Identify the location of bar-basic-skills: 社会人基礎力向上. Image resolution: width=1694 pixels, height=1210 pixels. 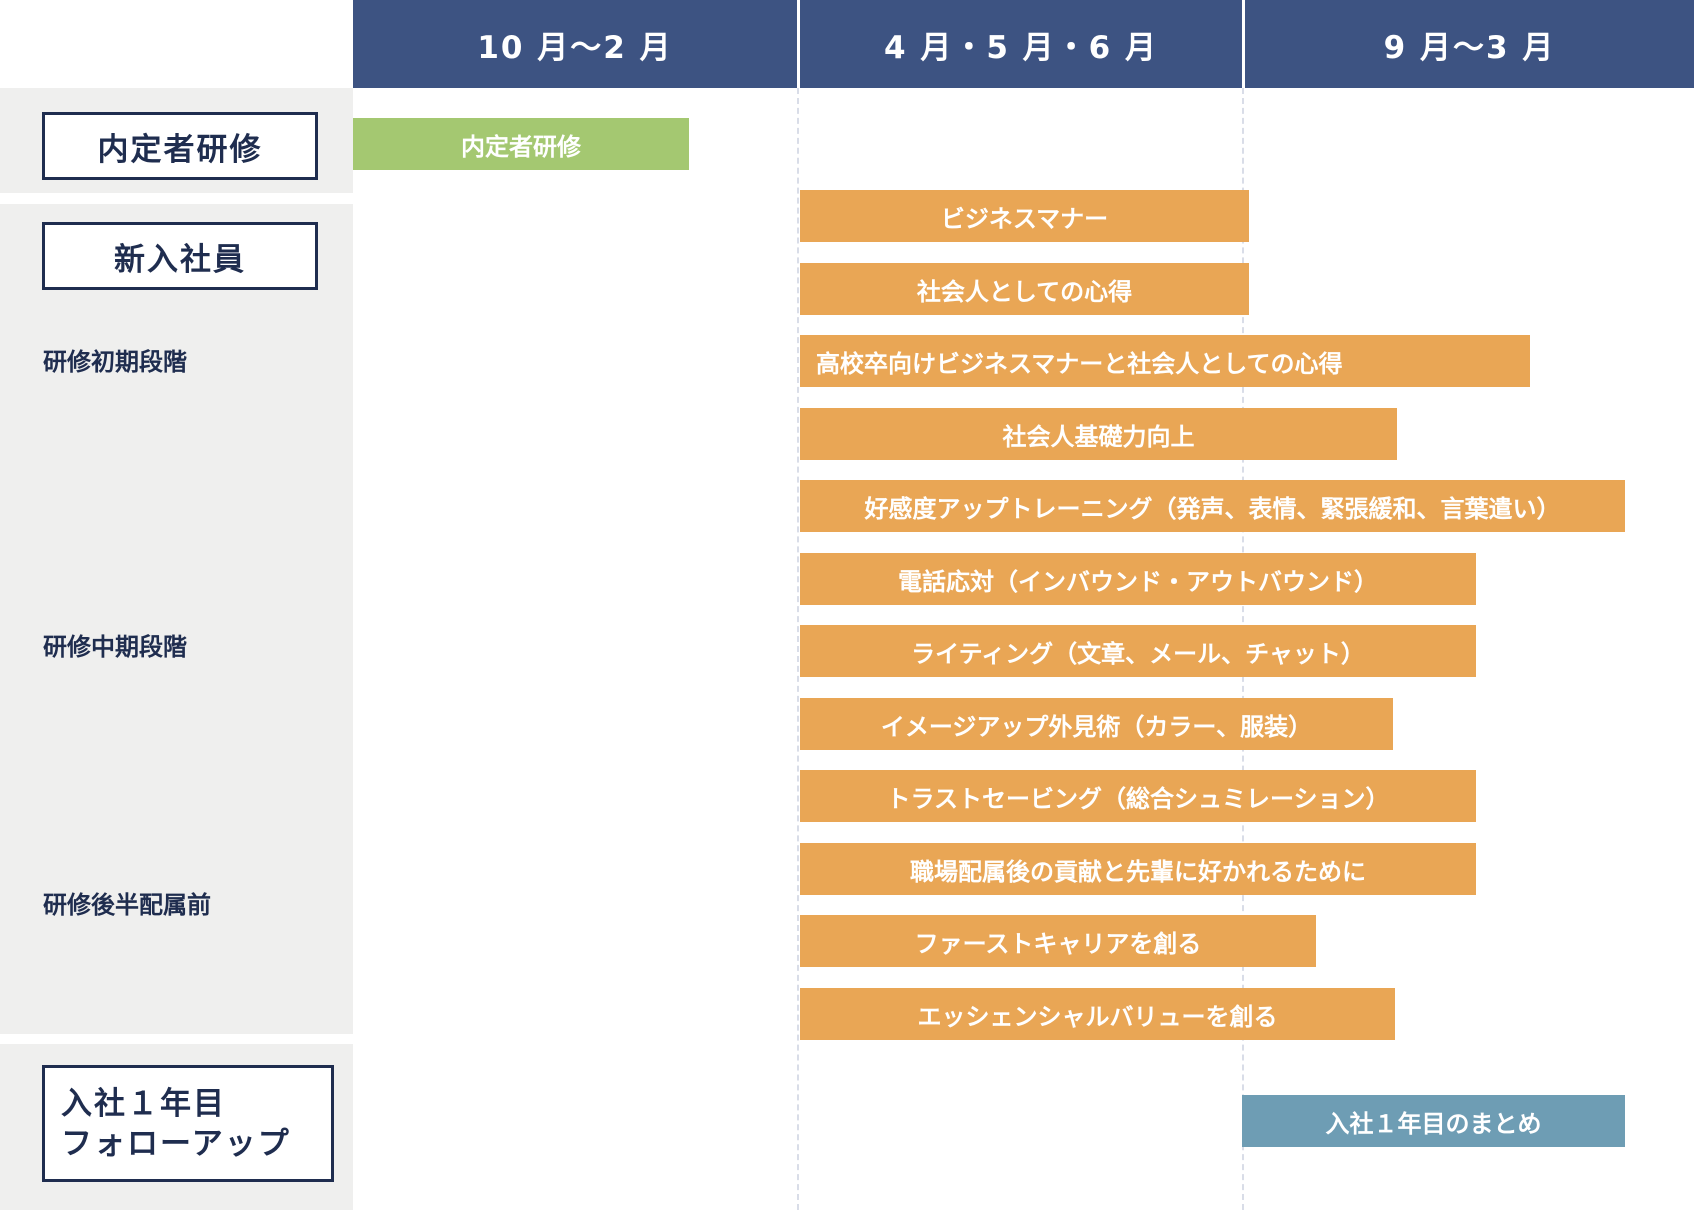
(1098, 434).